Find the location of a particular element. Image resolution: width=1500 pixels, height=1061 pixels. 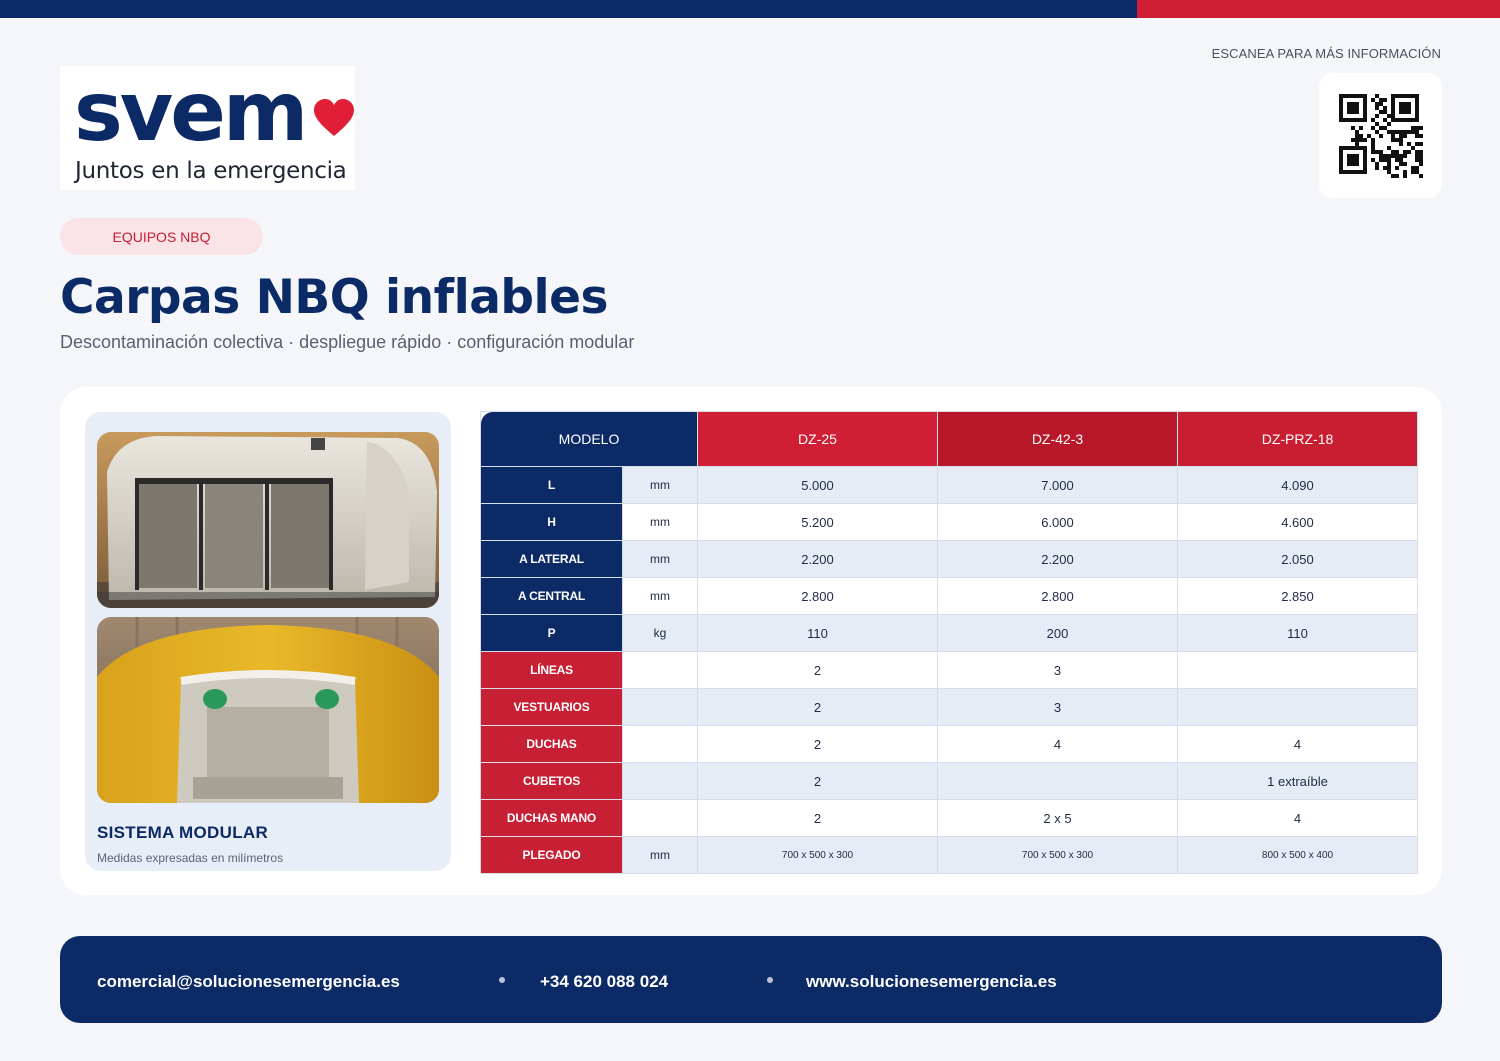

qr-code-card is located at coordinates (1380, 135).